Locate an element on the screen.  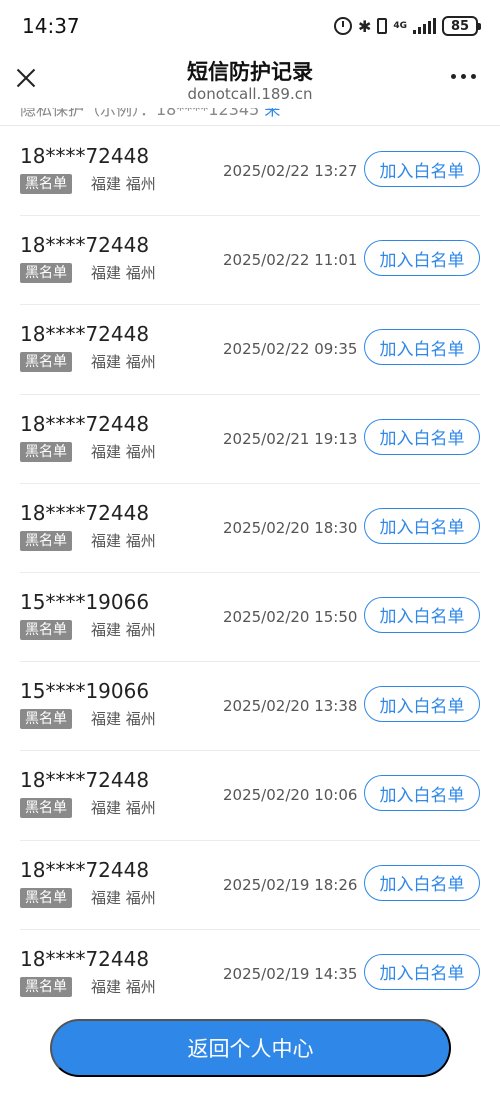
record-time: 2025/02/22 13:27 is located at coordinates (290, 171).